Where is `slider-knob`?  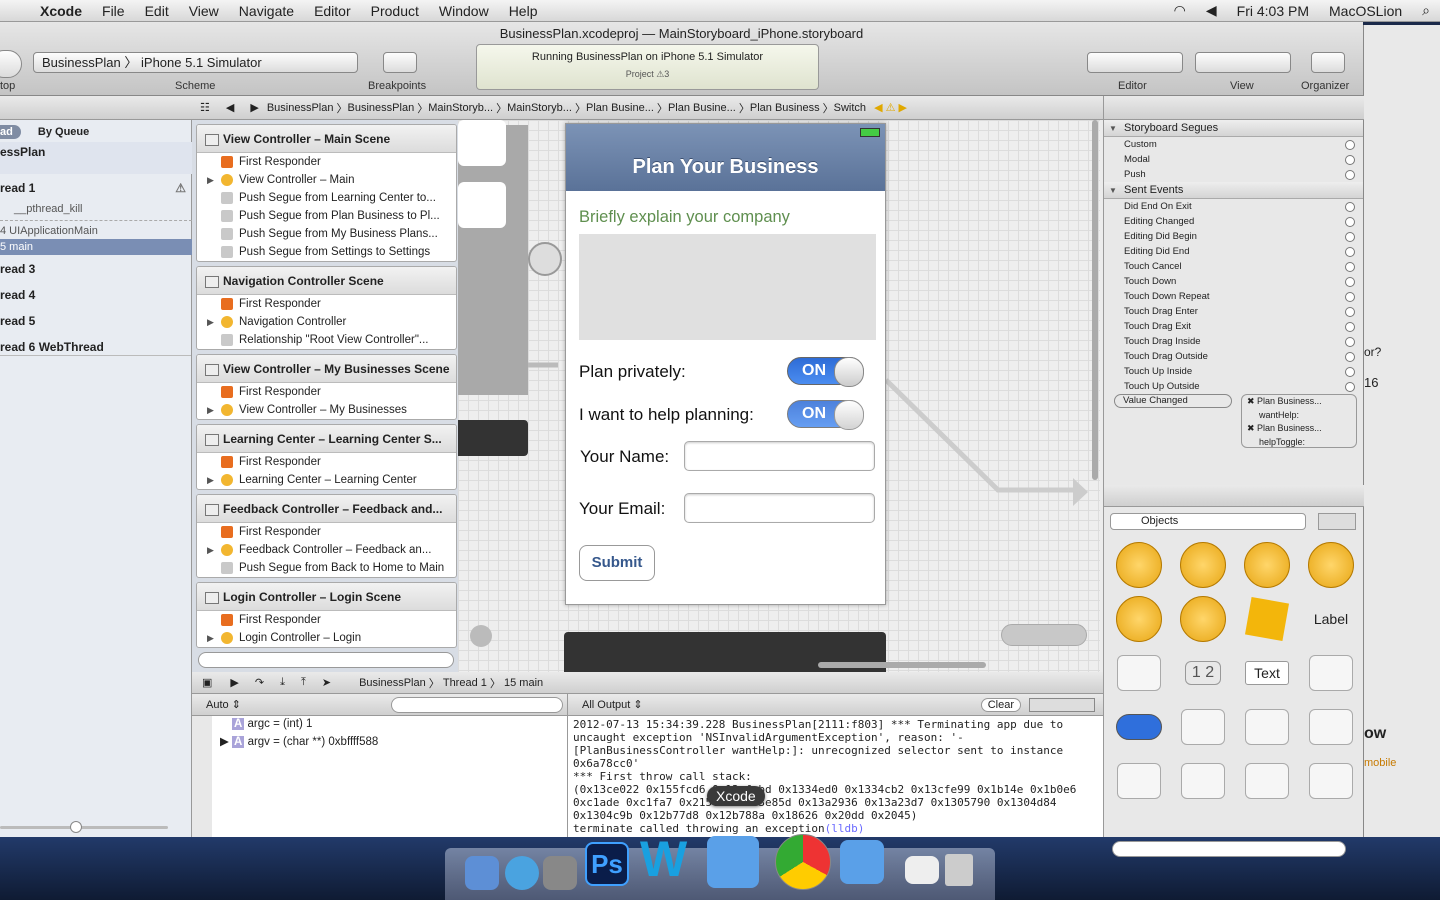 slider-knob is located at coordinates (76, 827).